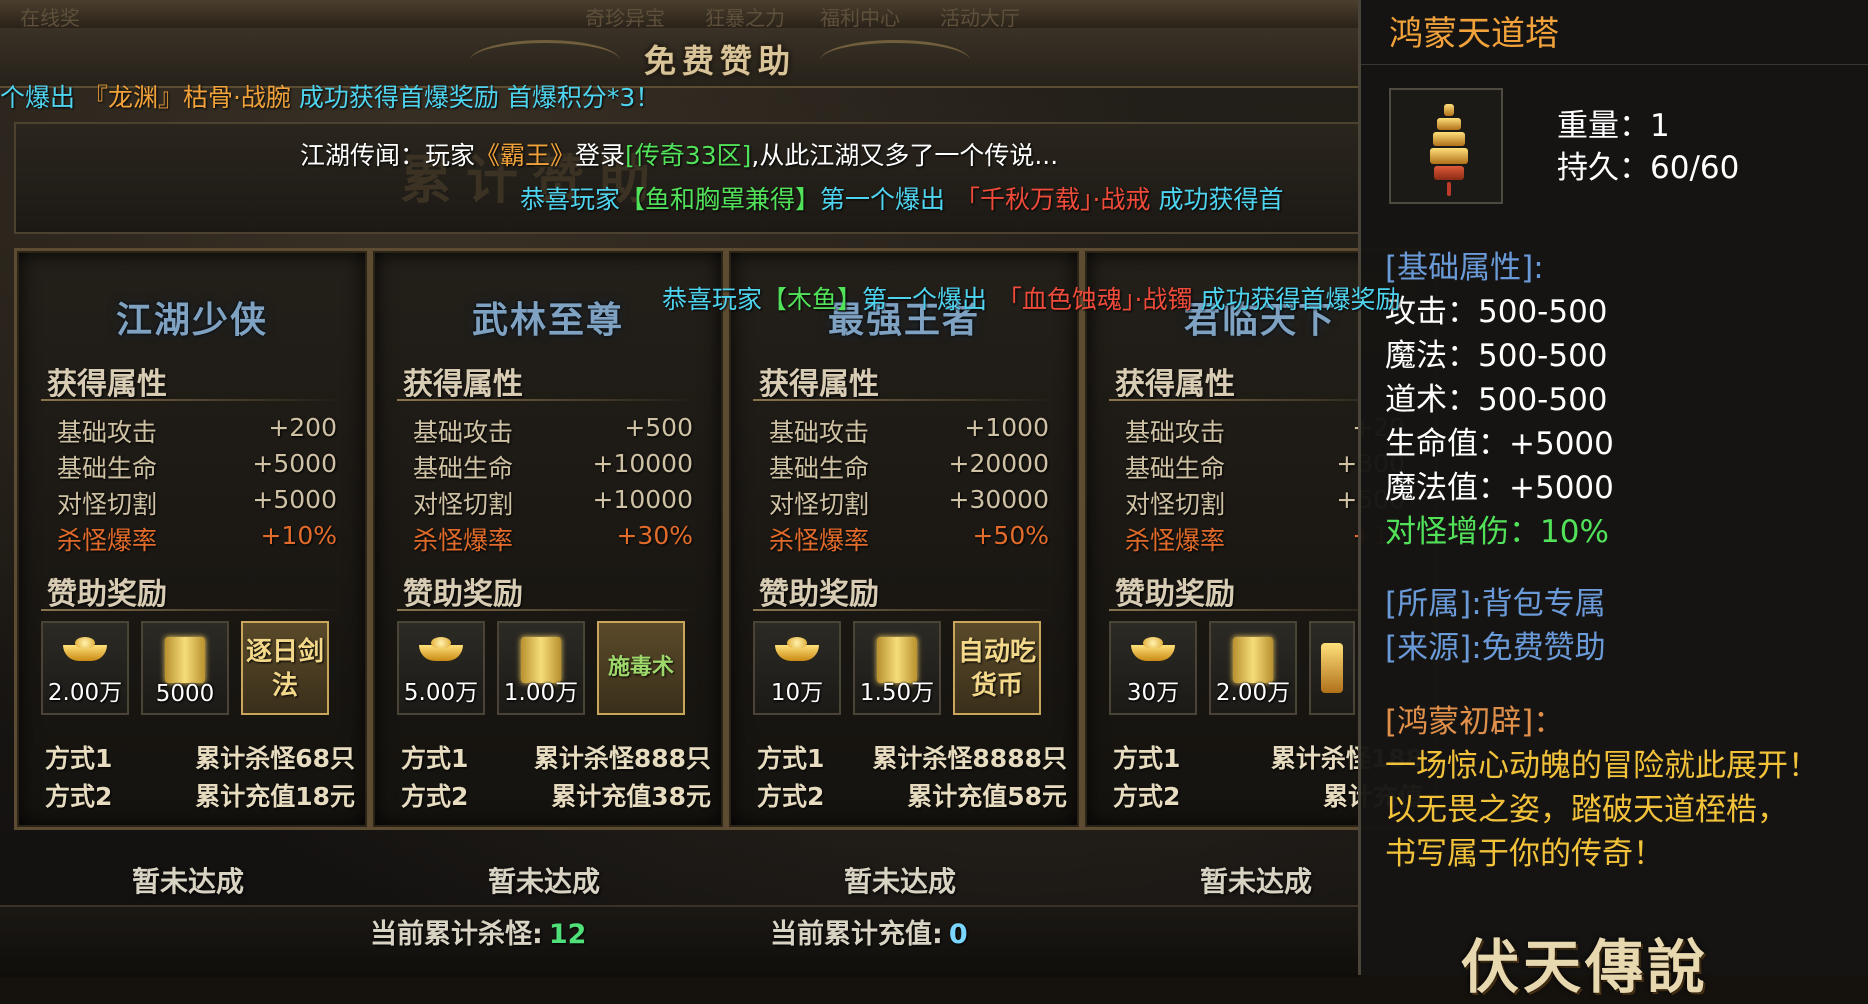 The width and height of the screenshot is (1868, 1004). I want to click on attr-row: 对怪切割 +10000, so click(553, 502).